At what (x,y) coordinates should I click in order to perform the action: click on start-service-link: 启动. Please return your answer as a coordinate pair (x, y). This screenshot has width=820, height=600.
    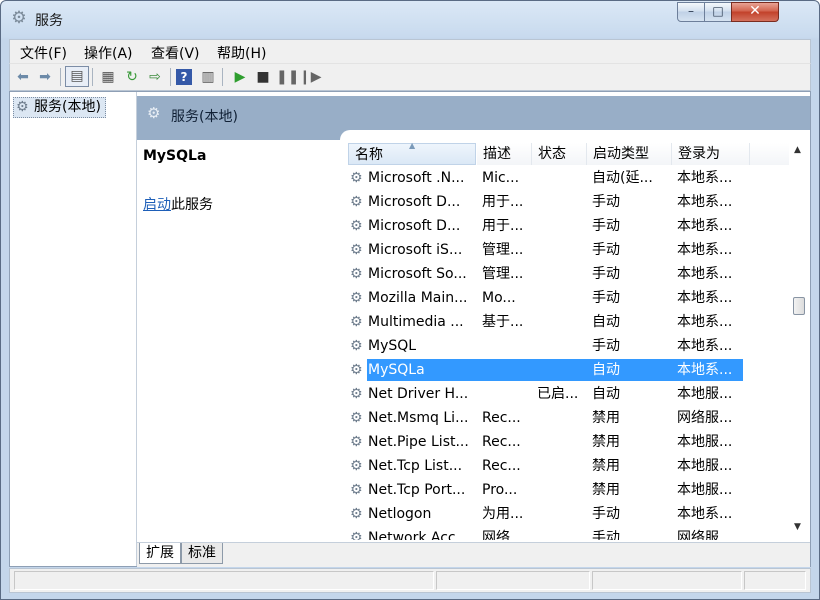
    Looking at the image, I should click on (157, 205).